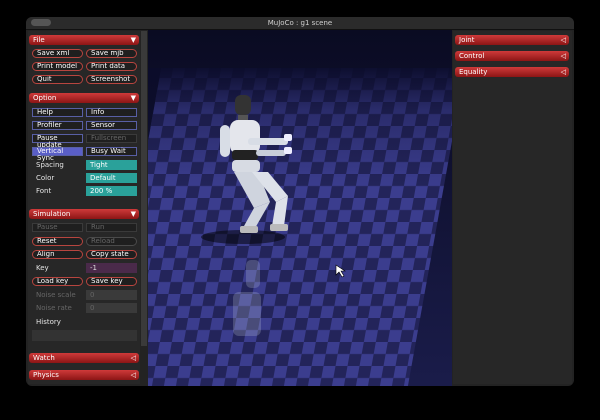 Image resolution: width=600 pixels, height=420 pixels. Describe the element at coordinates (84, 358) in the screenshot. I see `watch-section-header: Watch ◁` at that location.